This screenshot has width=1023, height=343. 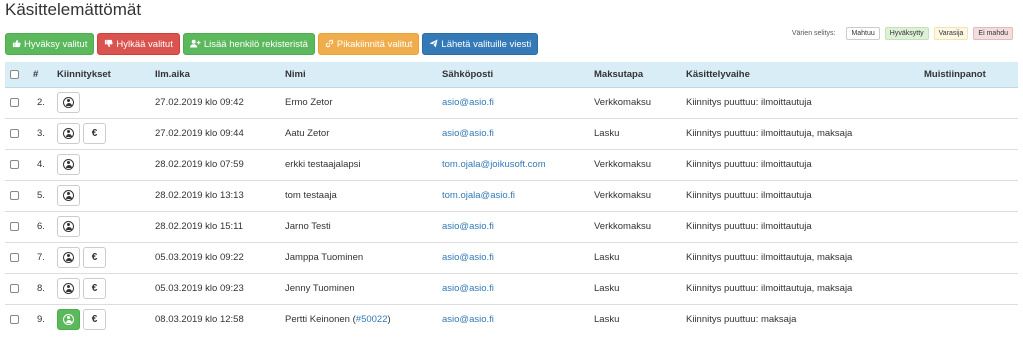 I want to click on approve-selected-label: Hyväksy valitut, so click(x=56, y=44).